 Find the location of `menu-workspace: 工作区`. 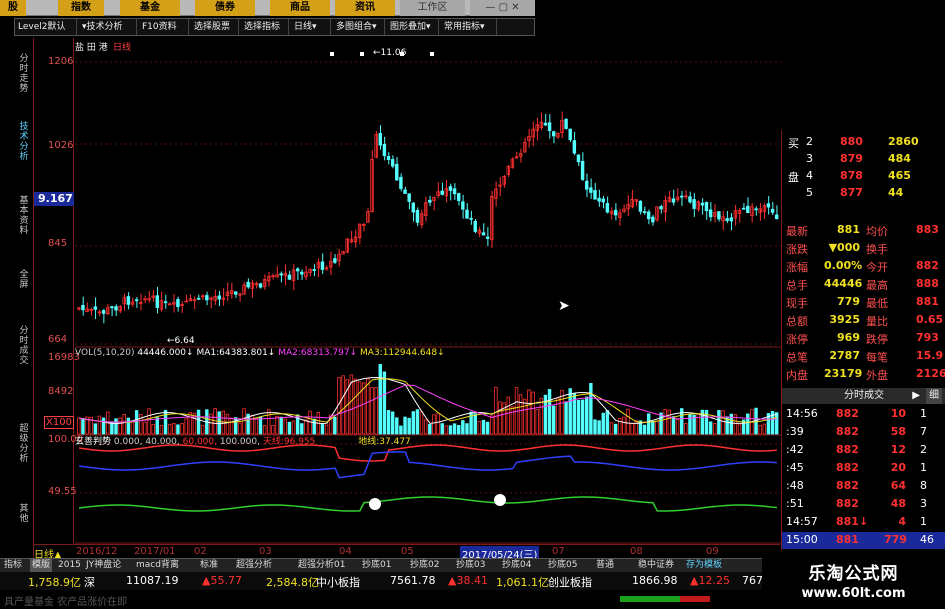

menu-workspace: 工作区 is located at coordinates (432, 8).